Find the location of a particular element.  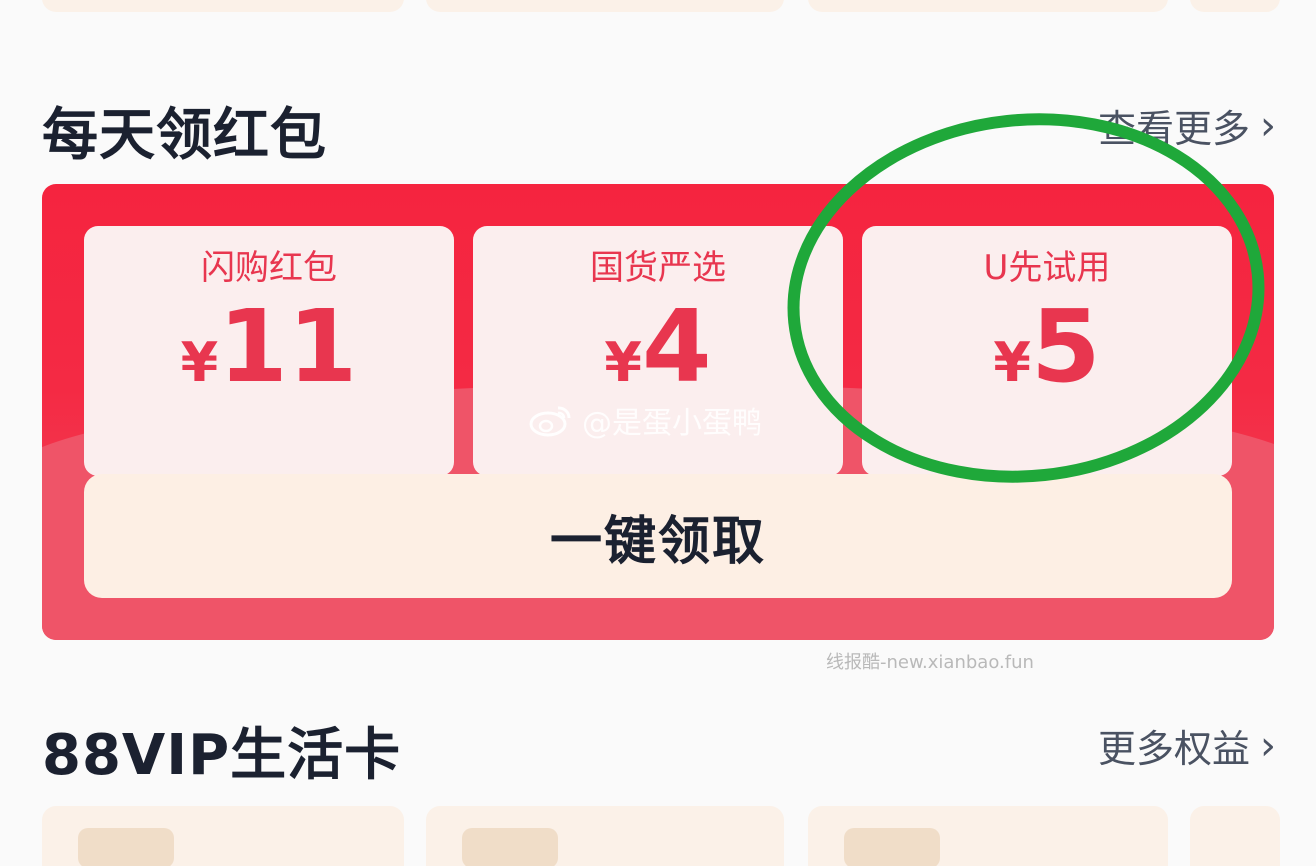

red-packet-section-title: 每天领红包 is located at coordinates (184, 135).